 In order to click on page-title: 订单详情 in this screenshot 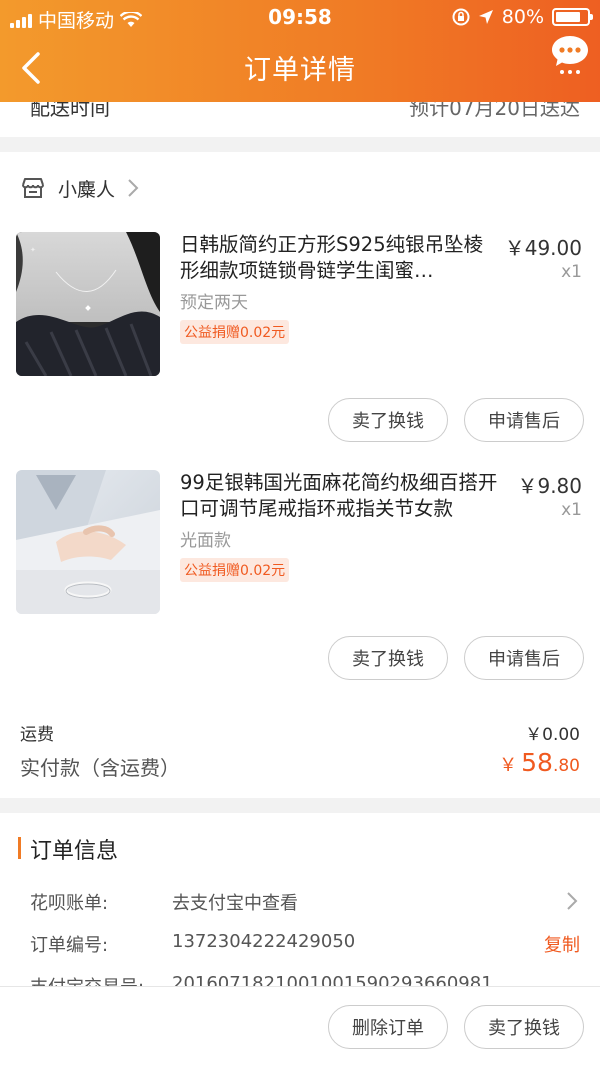, I will do `click(300, 70)`.